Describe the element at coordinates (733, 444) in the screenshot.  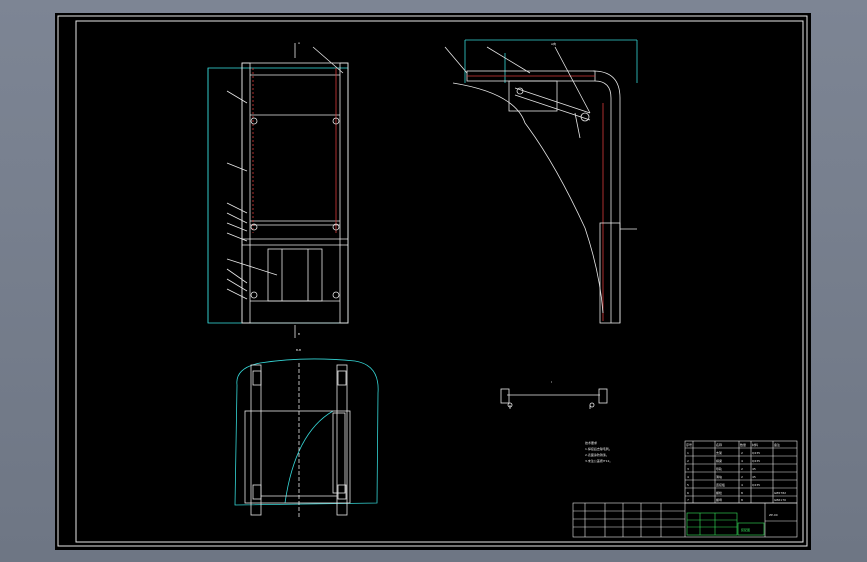
I see `parts-list-header: 序号 名称 数量 材料 备注` at that location.